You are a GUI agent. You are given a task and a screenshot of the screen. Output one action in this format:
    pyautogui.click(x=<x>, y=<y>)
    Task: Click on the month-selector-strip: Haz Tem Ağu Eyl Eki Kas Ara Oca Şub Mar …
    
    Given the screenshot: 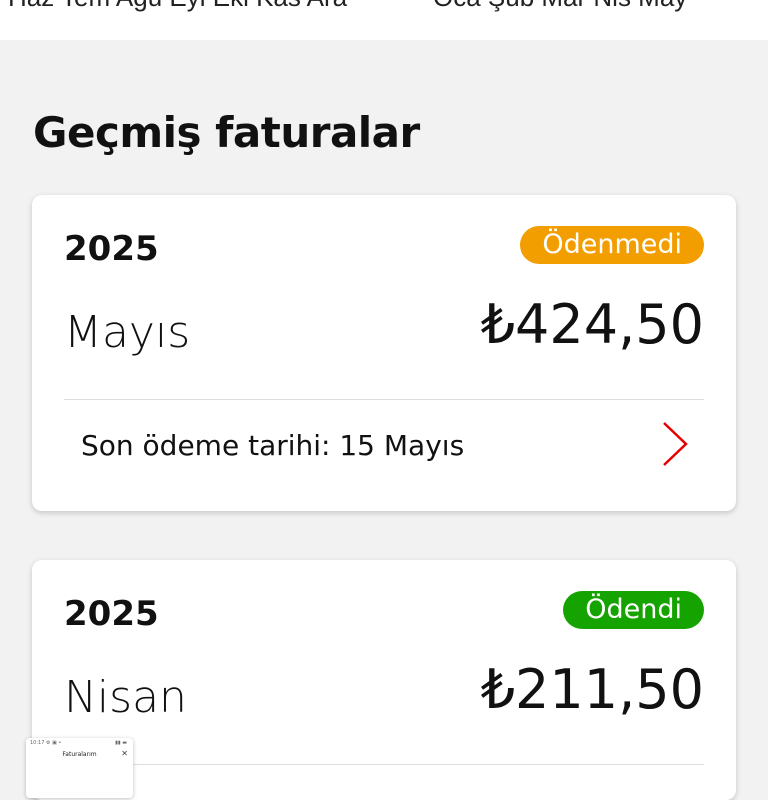 What is the action you would take?
    pyautogui.click(x=384, y=20)
    